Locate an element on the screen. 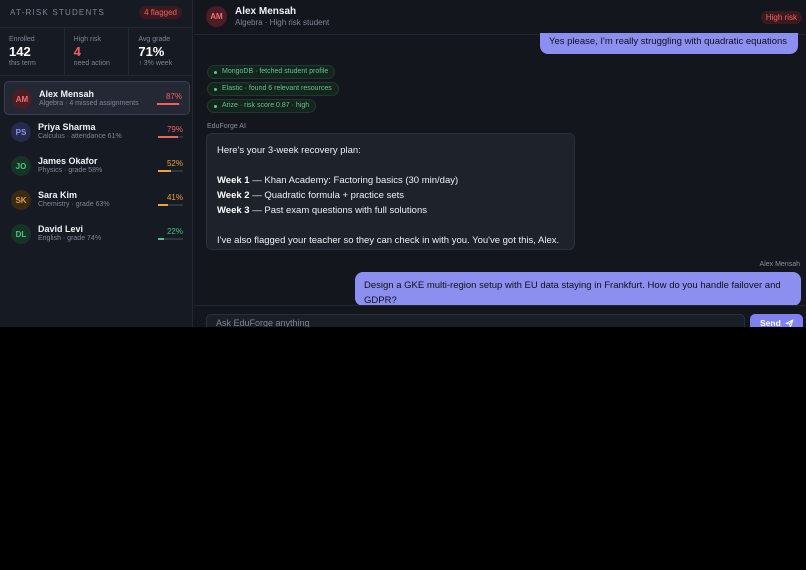  ai-intro: Here's your 3-week recovery plan: is located at coordinates (289, 150).